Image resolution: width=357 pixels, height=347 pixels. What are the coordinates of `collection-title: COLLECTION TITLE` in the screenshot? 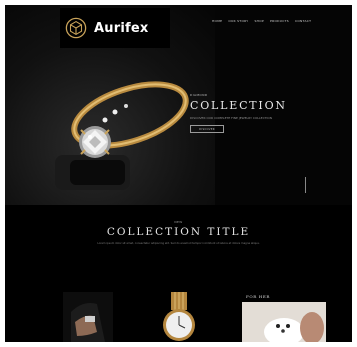 It's located at (178, 232).